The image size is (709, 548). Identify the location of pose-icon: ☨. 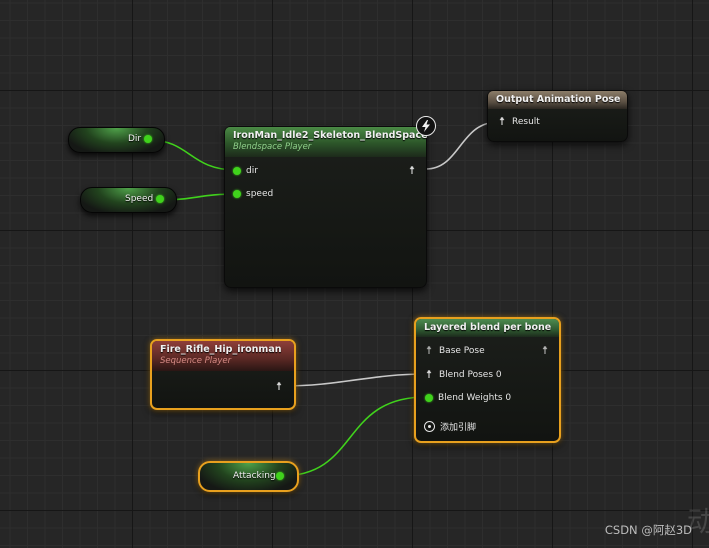
(412, 170).